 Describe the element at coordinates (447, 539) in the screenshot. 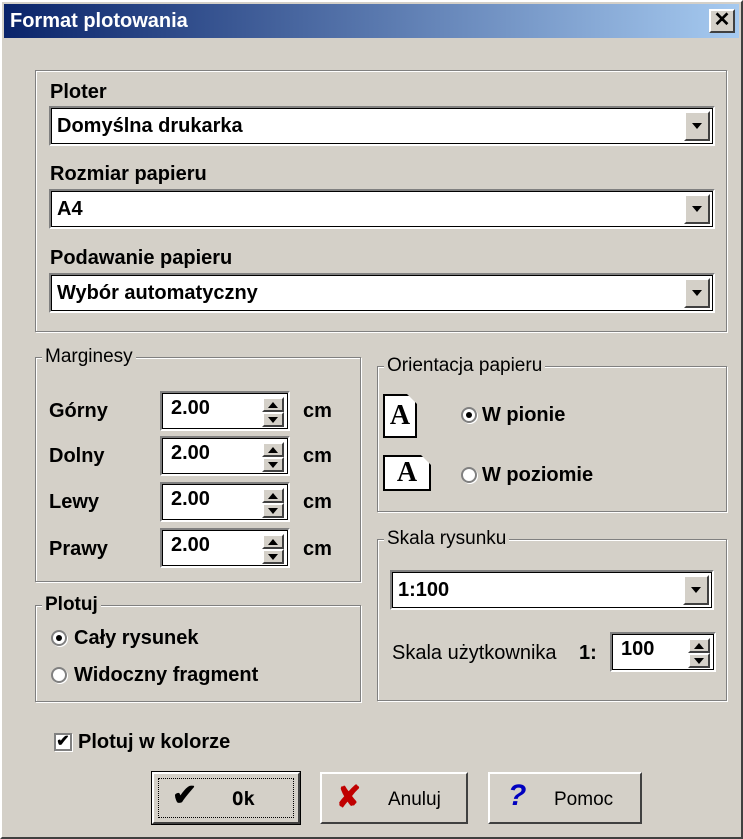

I see `scale-legend: Skala rysunku` at that location.